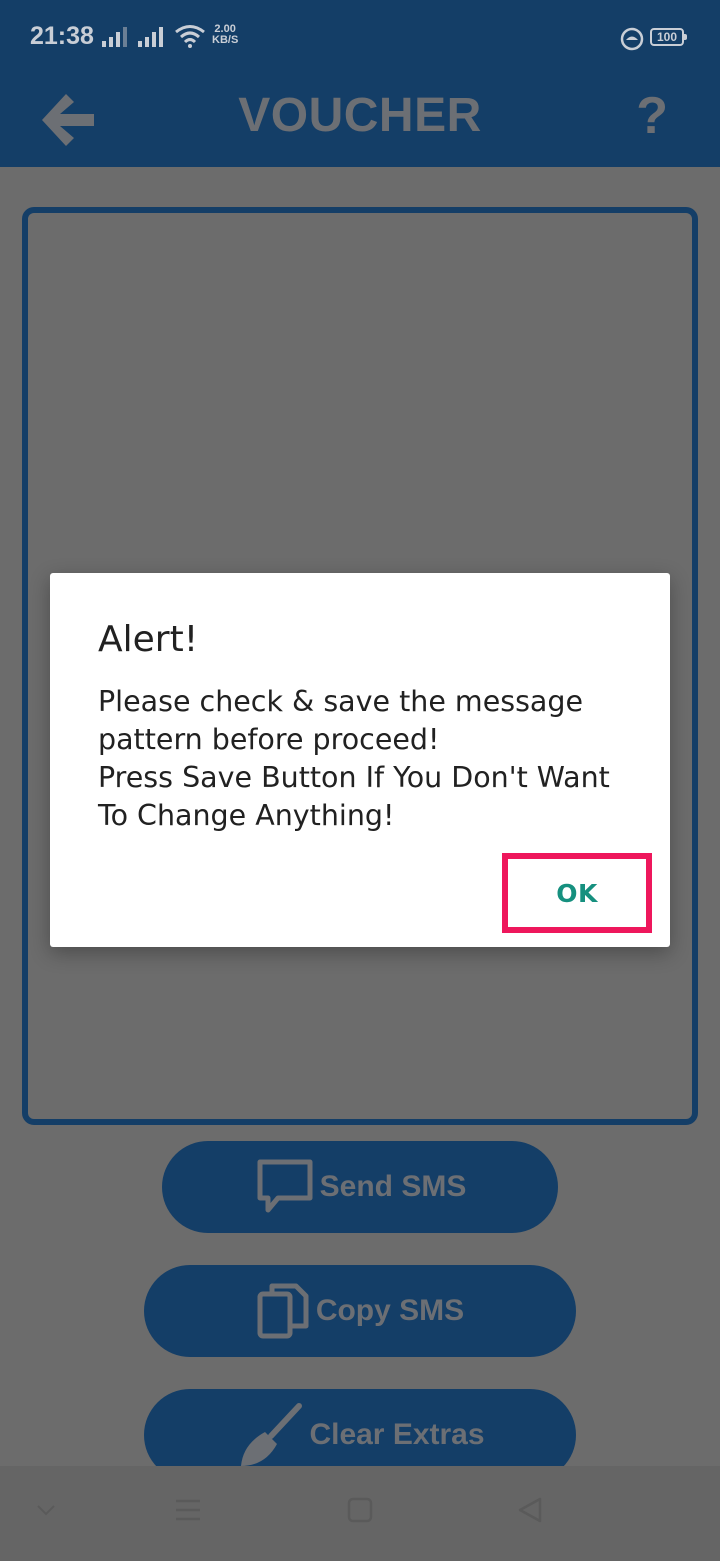 This screenshot has height=1561, width=720. I want to click on send-sms-button: Send SMS, so click(360, 1187).